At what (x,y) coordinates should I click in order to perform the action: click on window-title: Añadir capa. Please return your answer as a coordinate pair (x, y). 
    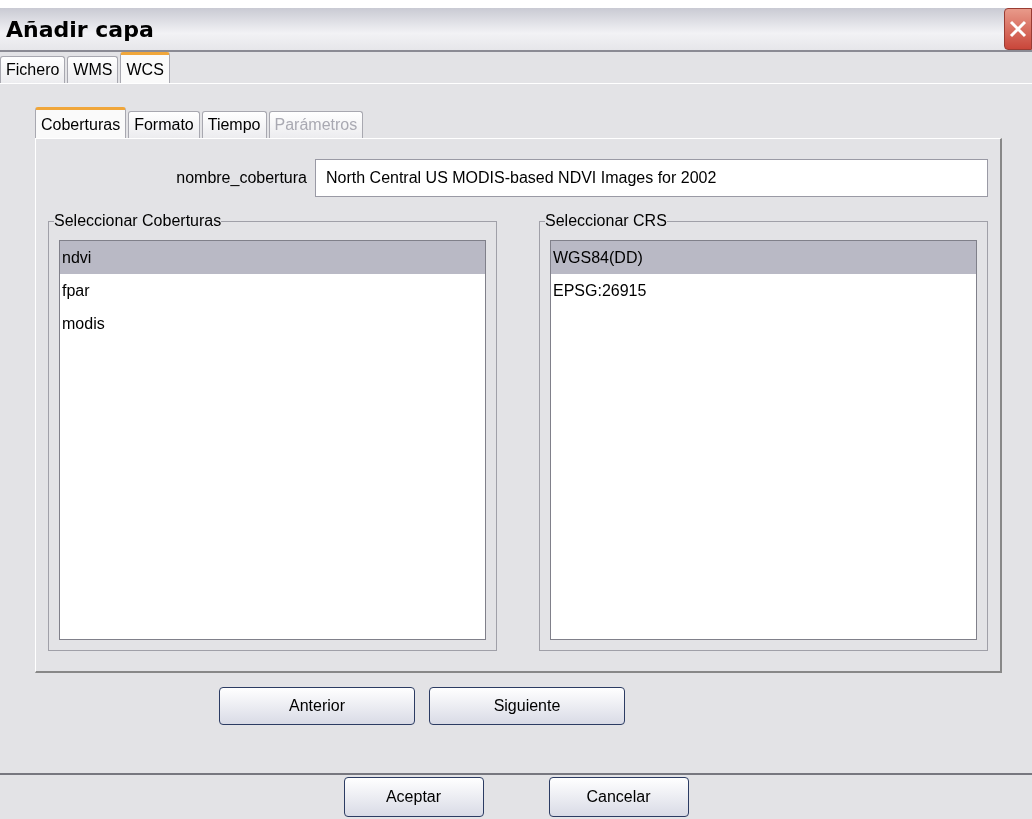
    Looking at the image, I should click on (80, 29).